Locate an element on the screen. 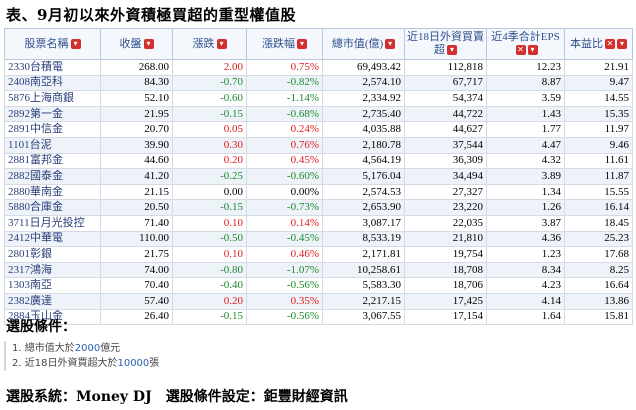 The width and height of the screenshot is (636, 410). column-header: 近18日外資買賣超 ▾ is located at coordinates (445, 44).